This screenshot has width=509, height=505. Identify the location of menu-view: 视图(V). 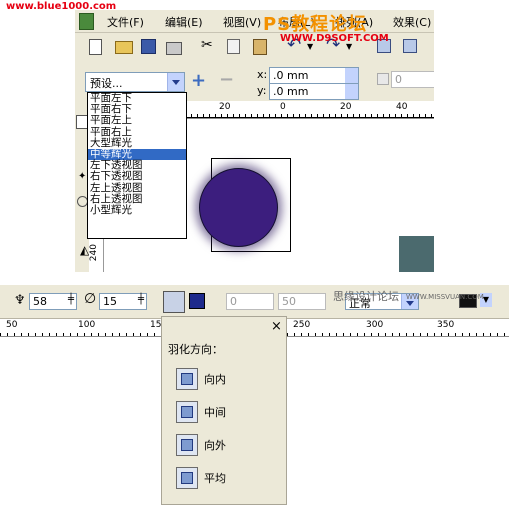
(242, 22).